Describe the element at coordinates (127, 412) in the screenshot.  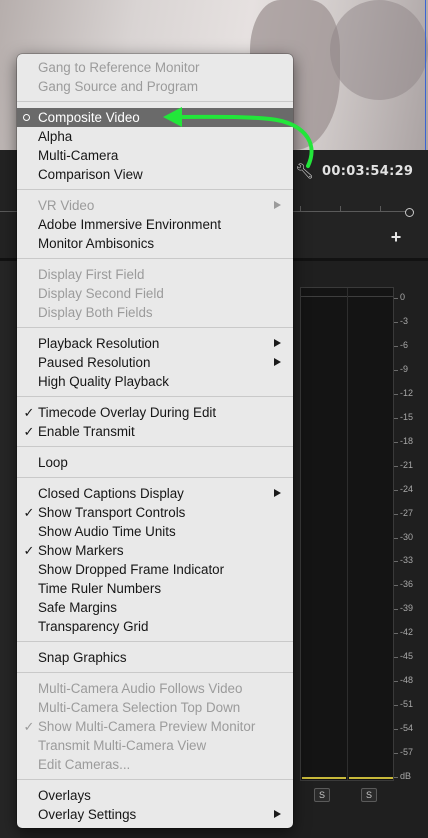
I see `menu-item-label: Timecode Overlay During Edit` at that location.